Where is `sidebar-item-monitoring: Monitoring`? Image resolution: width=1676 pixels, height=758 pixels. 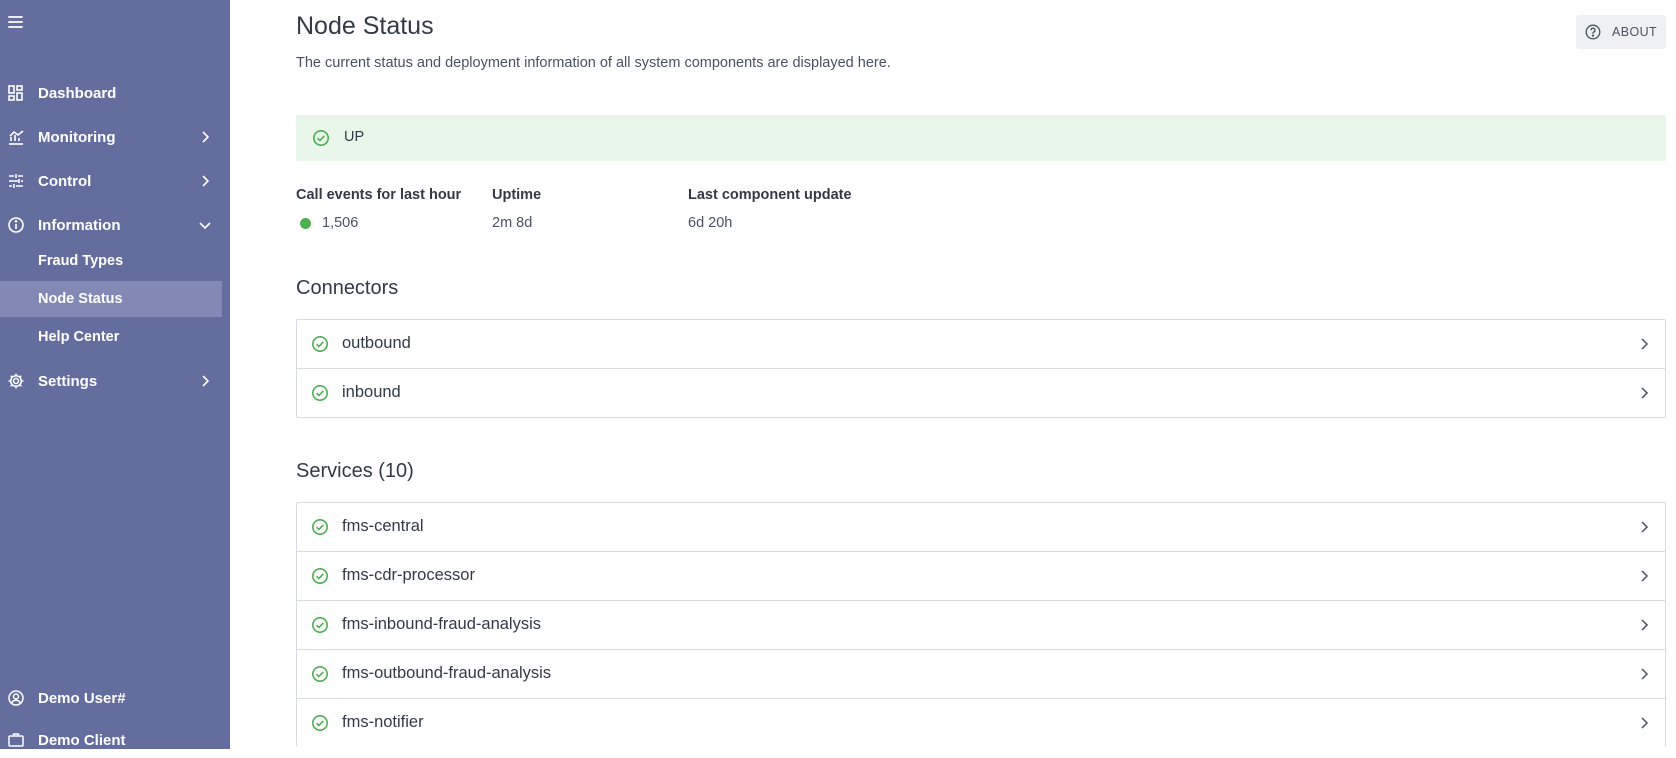
sidebar-item-monitoring: Monitoring is located at coordinates (115, 137).